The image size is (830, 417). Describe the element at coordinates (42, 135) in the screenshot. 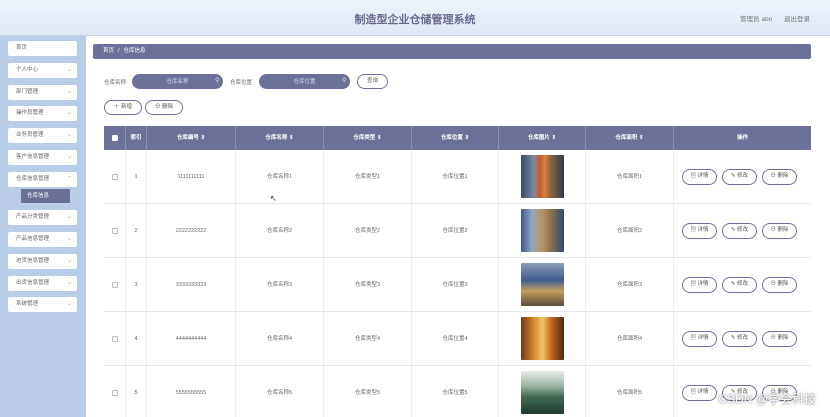

I see `sidebar-item-salesman: 业务员管理 ⌄` at that location.